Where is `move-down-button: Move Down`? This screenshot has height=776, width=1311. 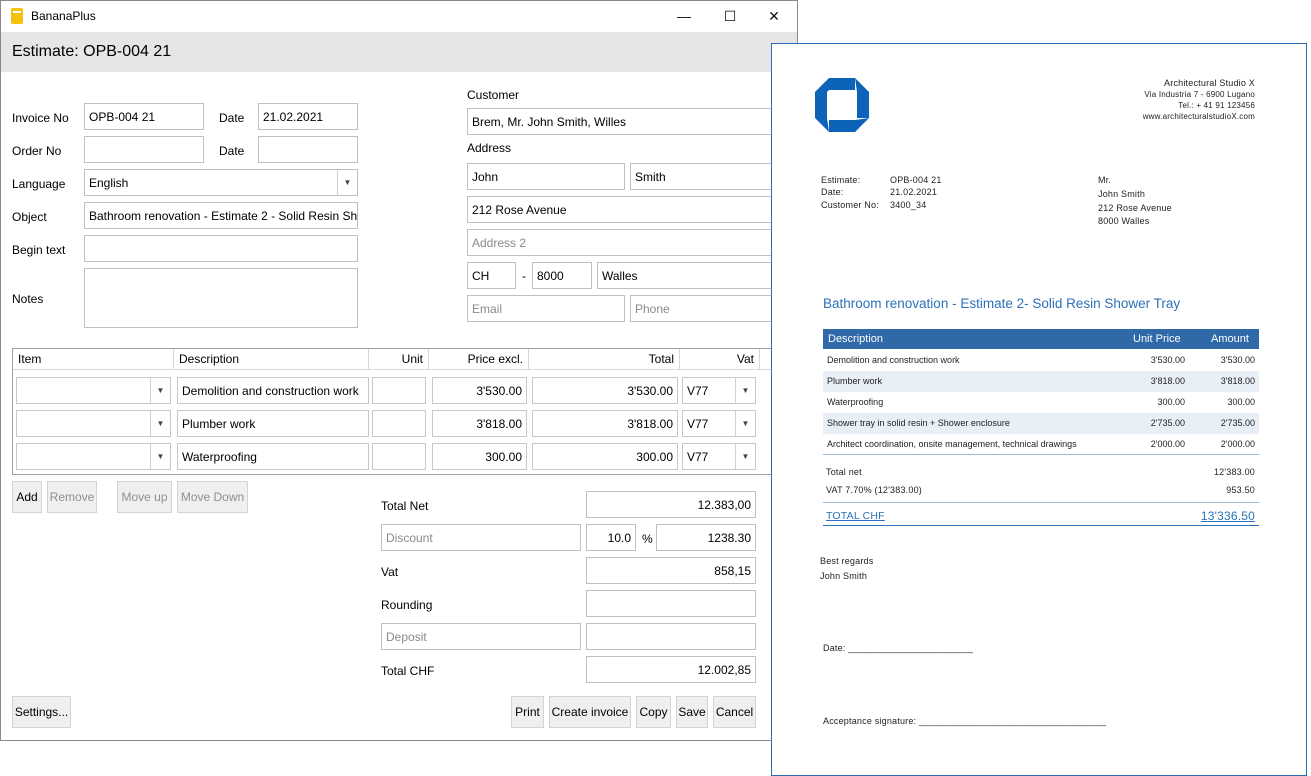 move-down-button: Move Down is located at coordinates (212, 497).